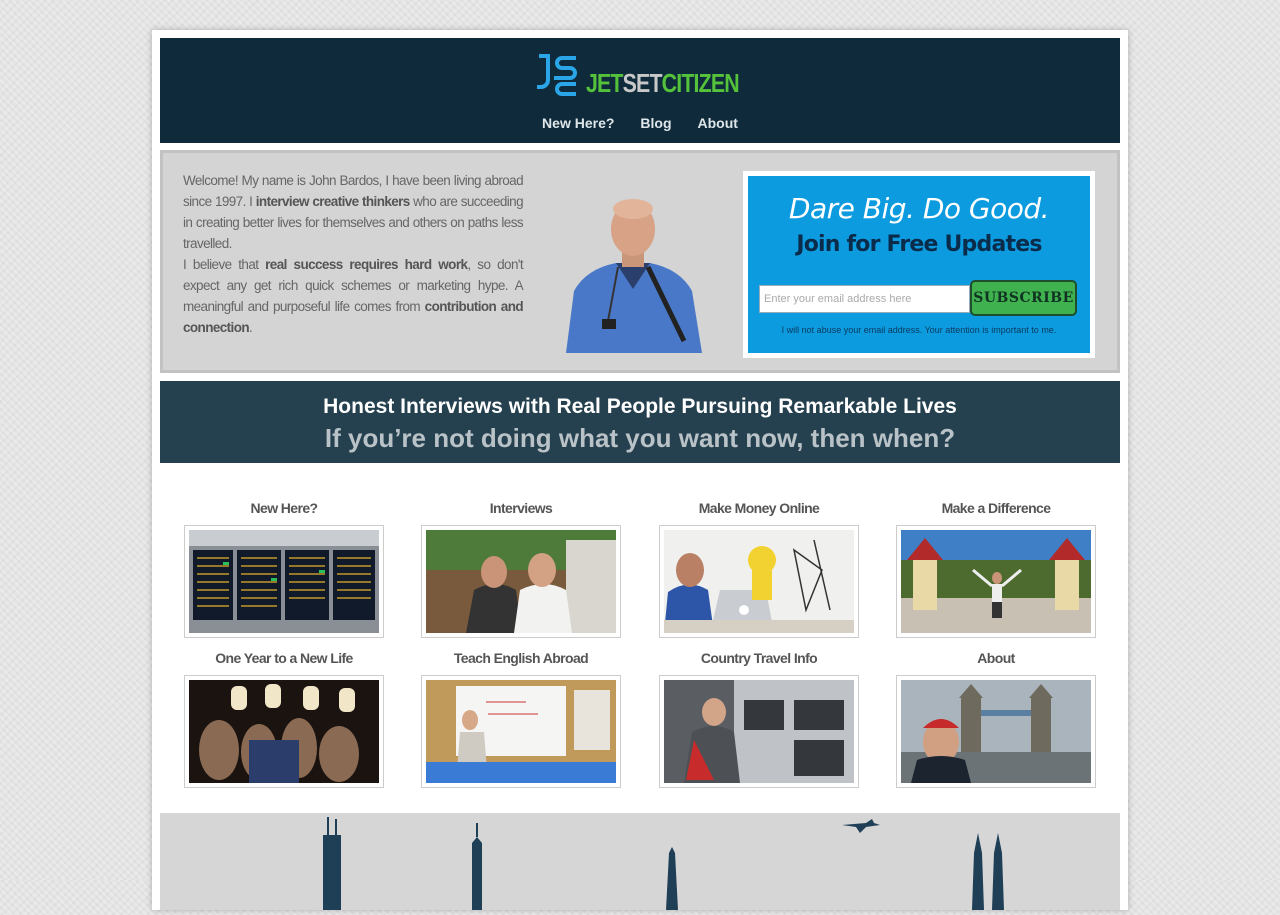 The height and width of the screenshot is (915, 1280). What do you see at coordinates (1023, 298) in the screenshot?
I see `subscribe-button: SUBSCRIBE` at bounding box center [1023, 298].